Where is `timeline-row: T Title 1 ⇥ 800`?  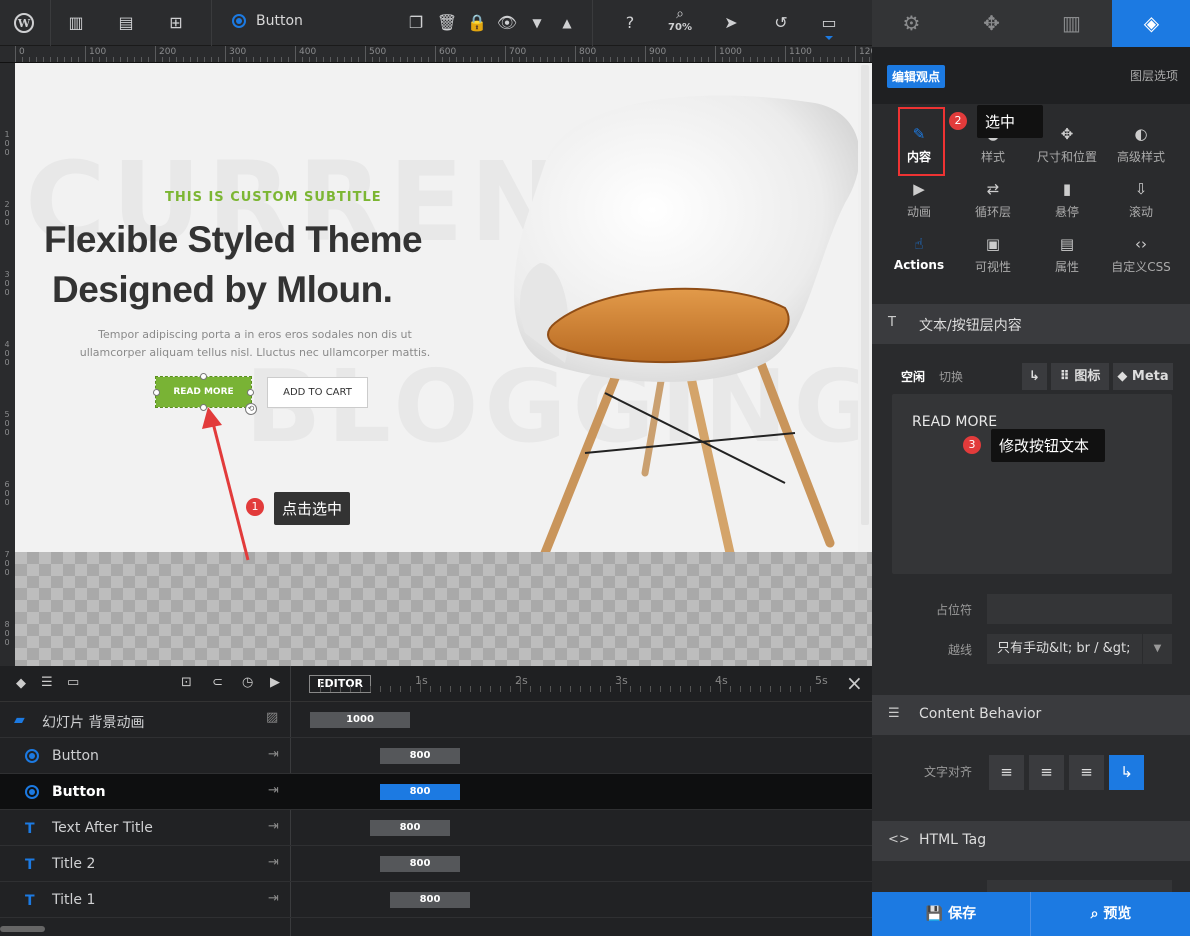
timeline-row: T Title 1 ⇥ 800 is located at coordinates (436, 900).